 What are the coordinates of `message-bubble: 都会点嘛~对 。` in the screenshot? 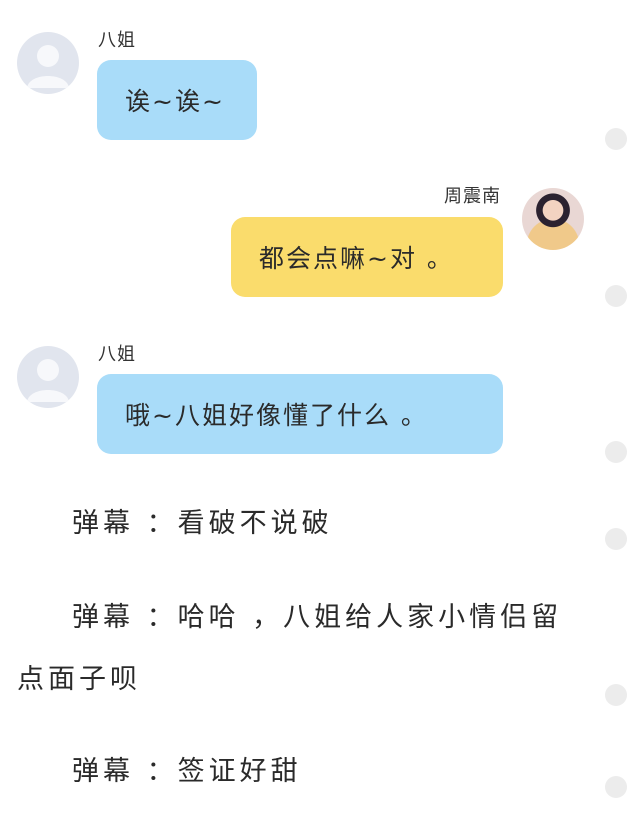 It's located at (367, 257).